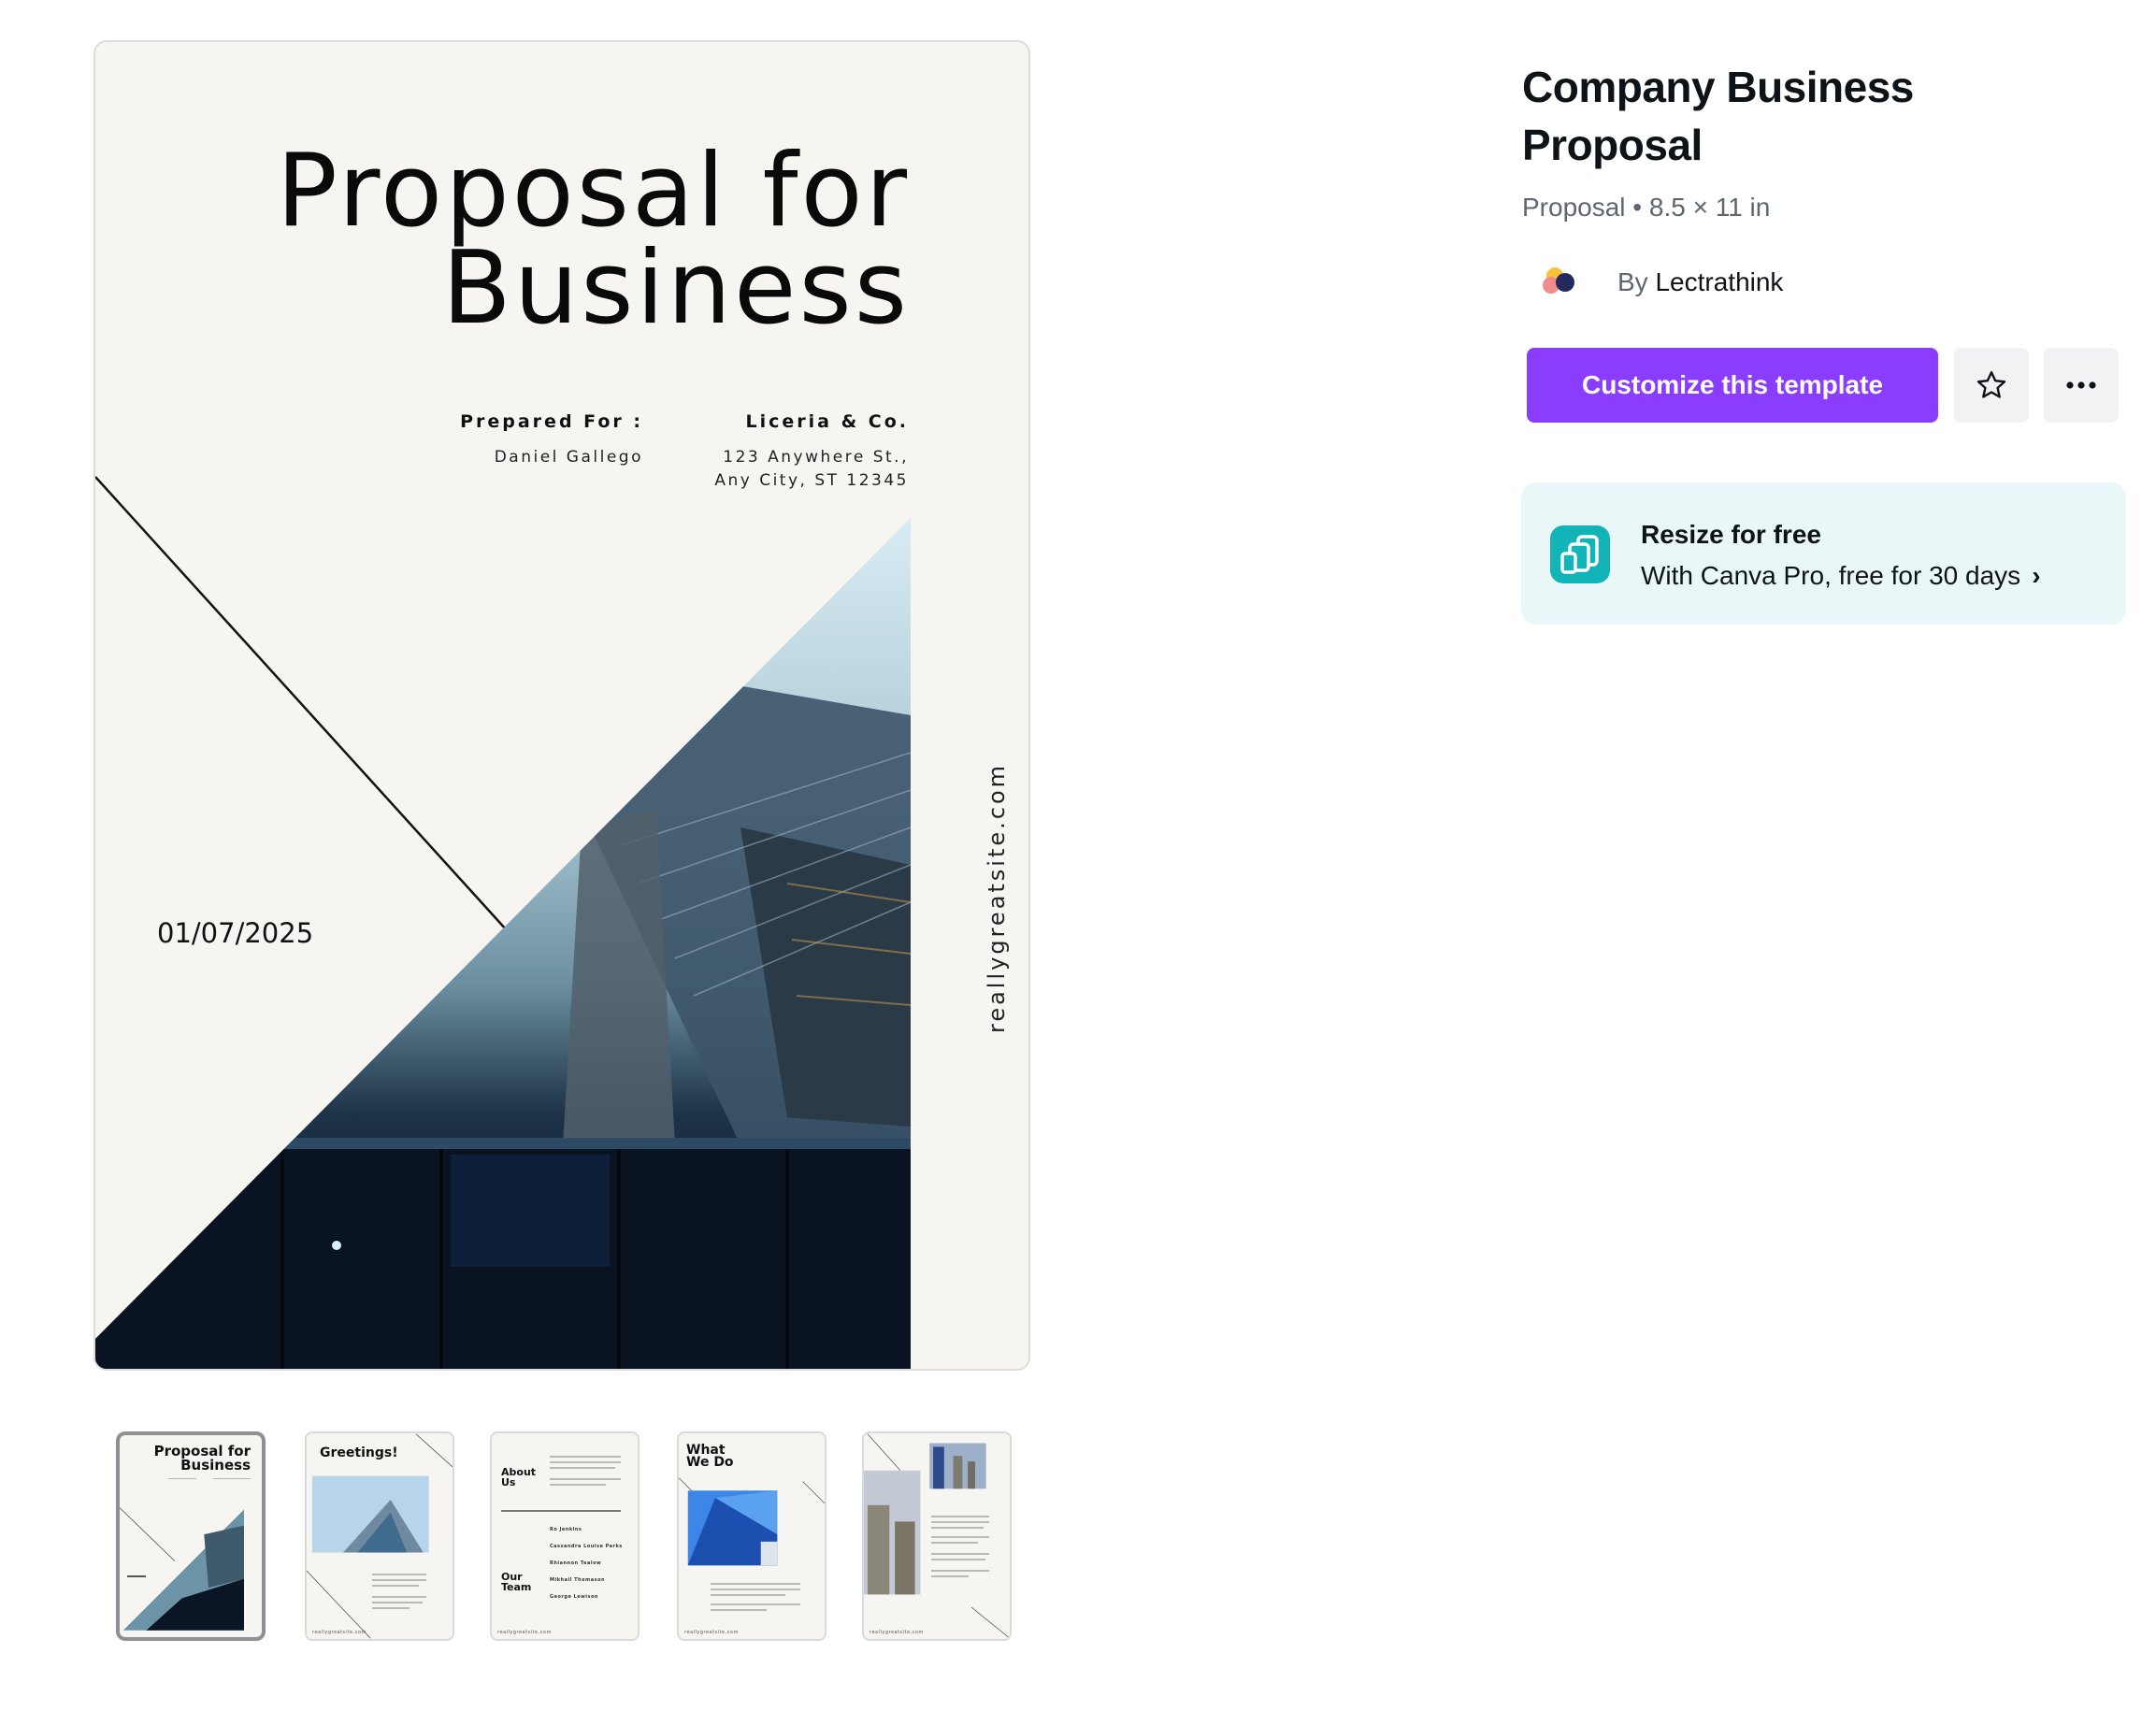 This screenshot has width=2156, height=1711. What do you see at coordinates (516, 1582) in the screenshot?
I see `thumbnail-heading-2: Our Team` at bounding box center [516, 1582].